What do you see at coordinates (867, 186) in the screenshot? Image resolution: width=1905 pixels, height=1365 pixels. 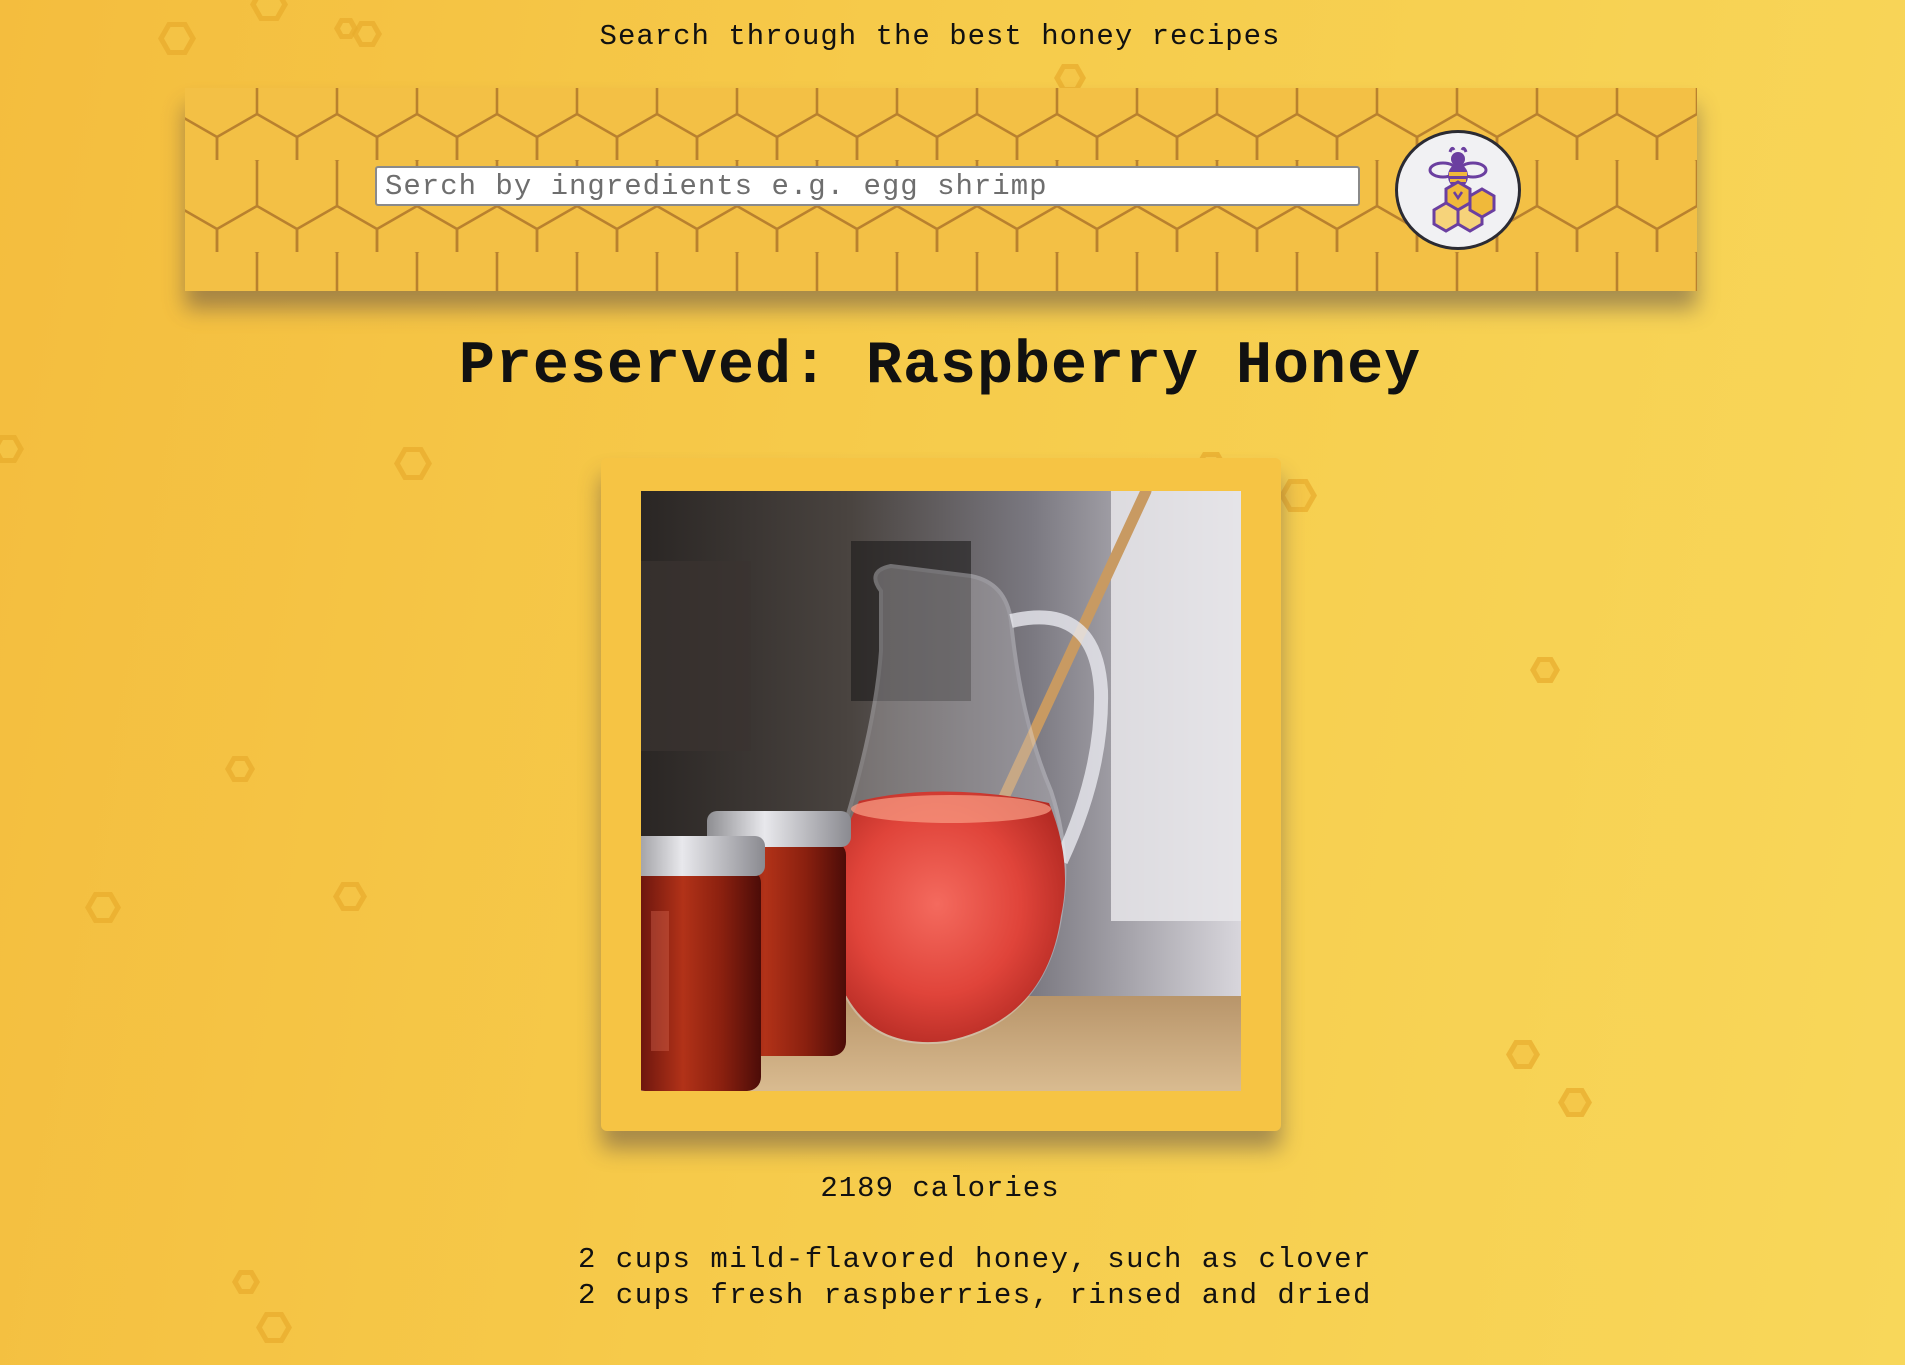 I see `ingredient-search-input` at bounding box center [867, 186].